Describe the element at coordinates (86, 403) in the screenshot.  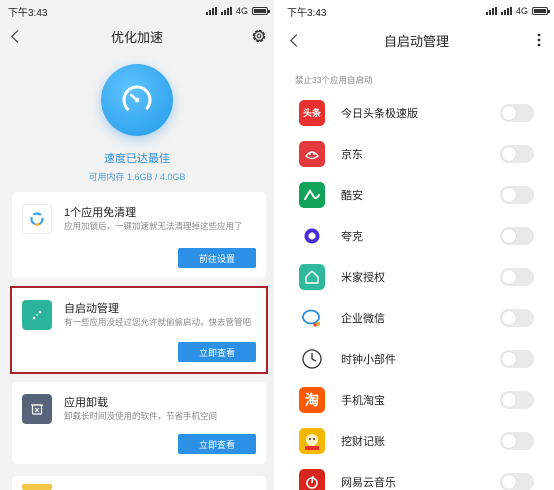
I see `card-title: 应用卸载` at that location.